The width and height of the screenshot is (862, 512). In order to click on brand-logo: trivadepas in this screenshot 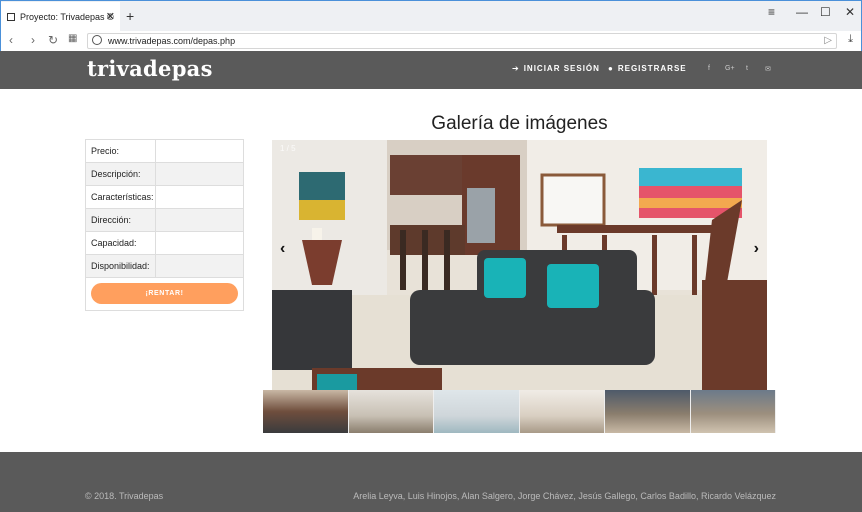, I will do `click(150, 68)`.